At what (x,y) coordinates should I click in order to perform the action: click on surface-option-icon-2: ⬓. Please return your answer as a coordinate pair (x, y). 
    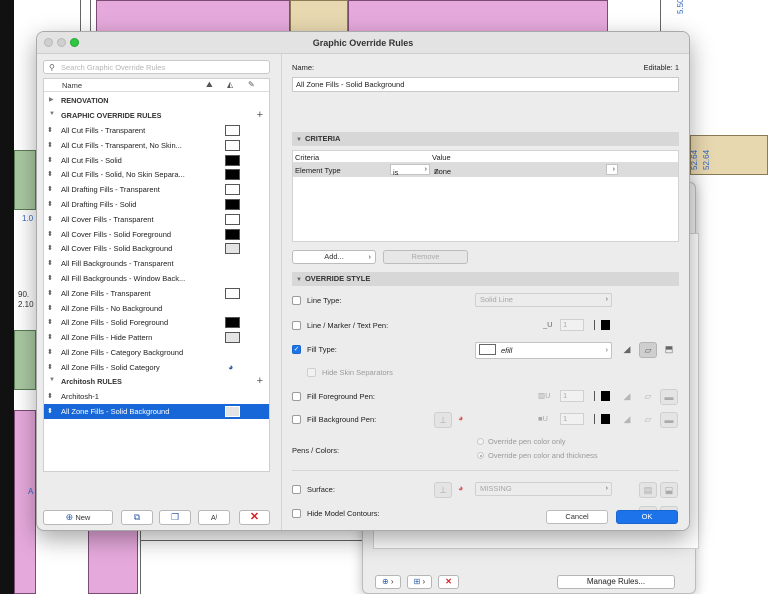
    Looking at the image, I should click on (669, 490).